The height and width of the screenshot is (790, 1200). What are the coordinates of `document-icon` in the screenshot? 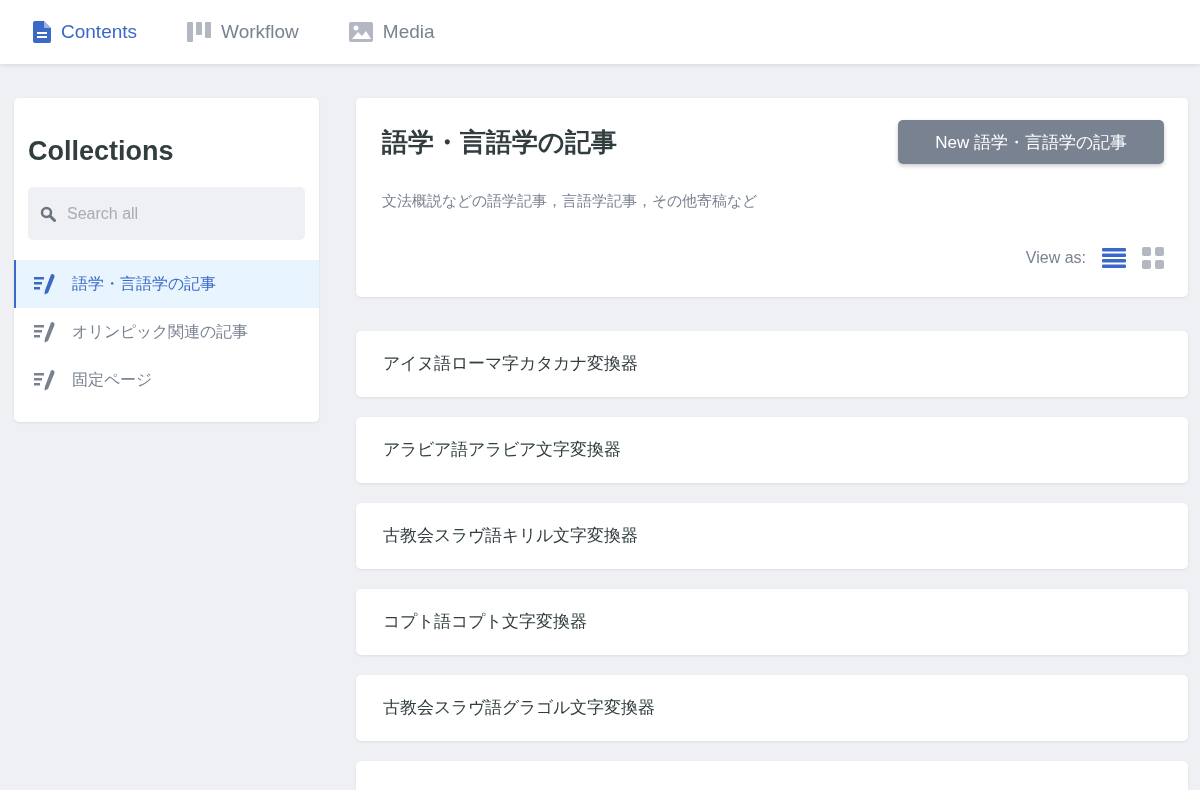 It's located at (42, 32).